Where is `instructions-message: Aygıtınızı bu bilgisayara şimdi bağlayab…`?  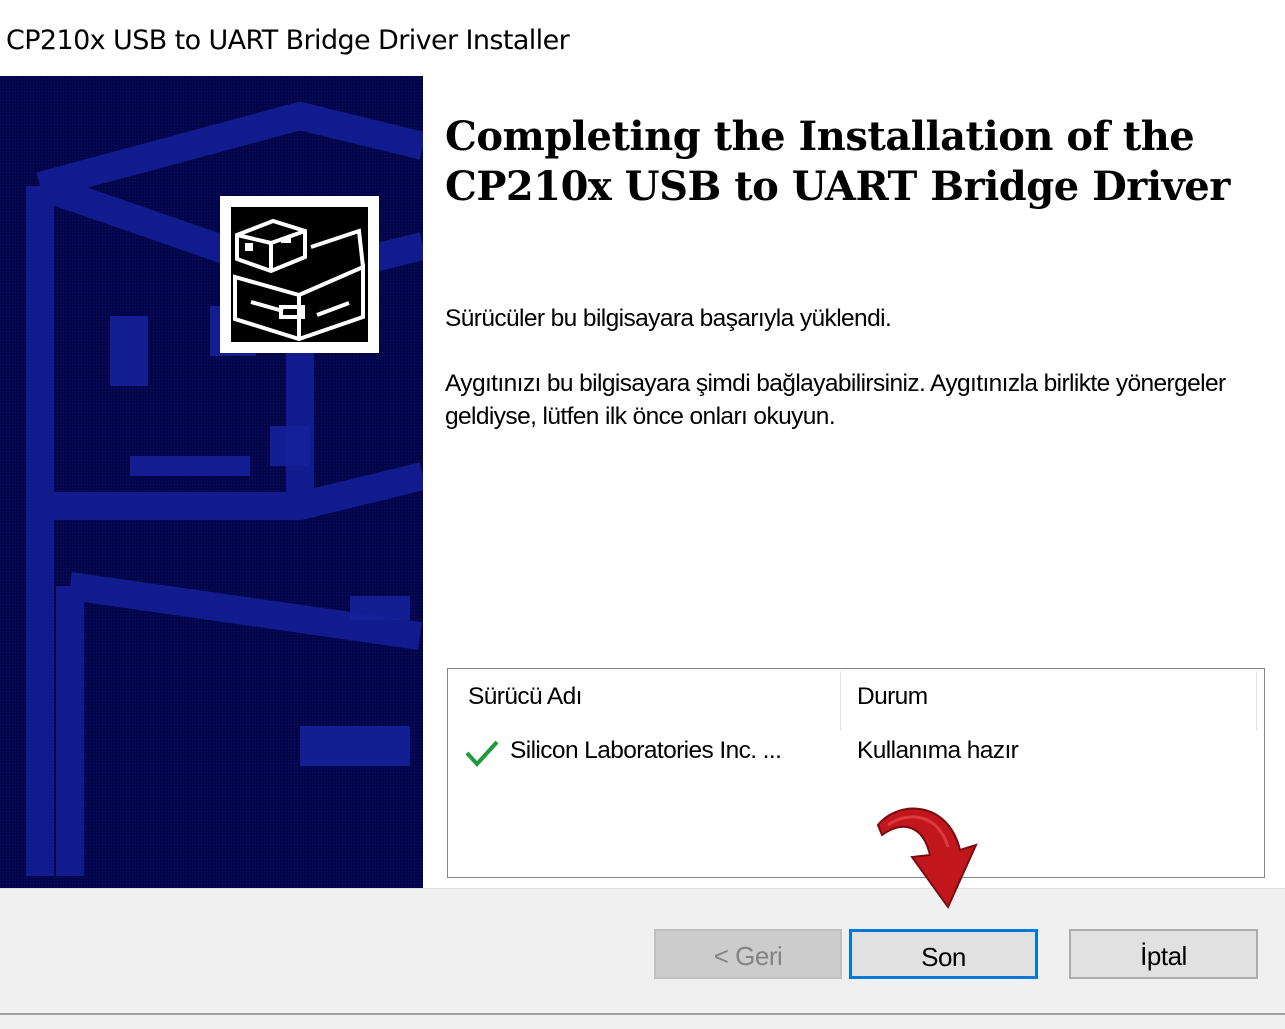
instructions-message: Aygıtınızı bu bilgisayara şimdi bağlayab… is located at coordinates (835, 400).